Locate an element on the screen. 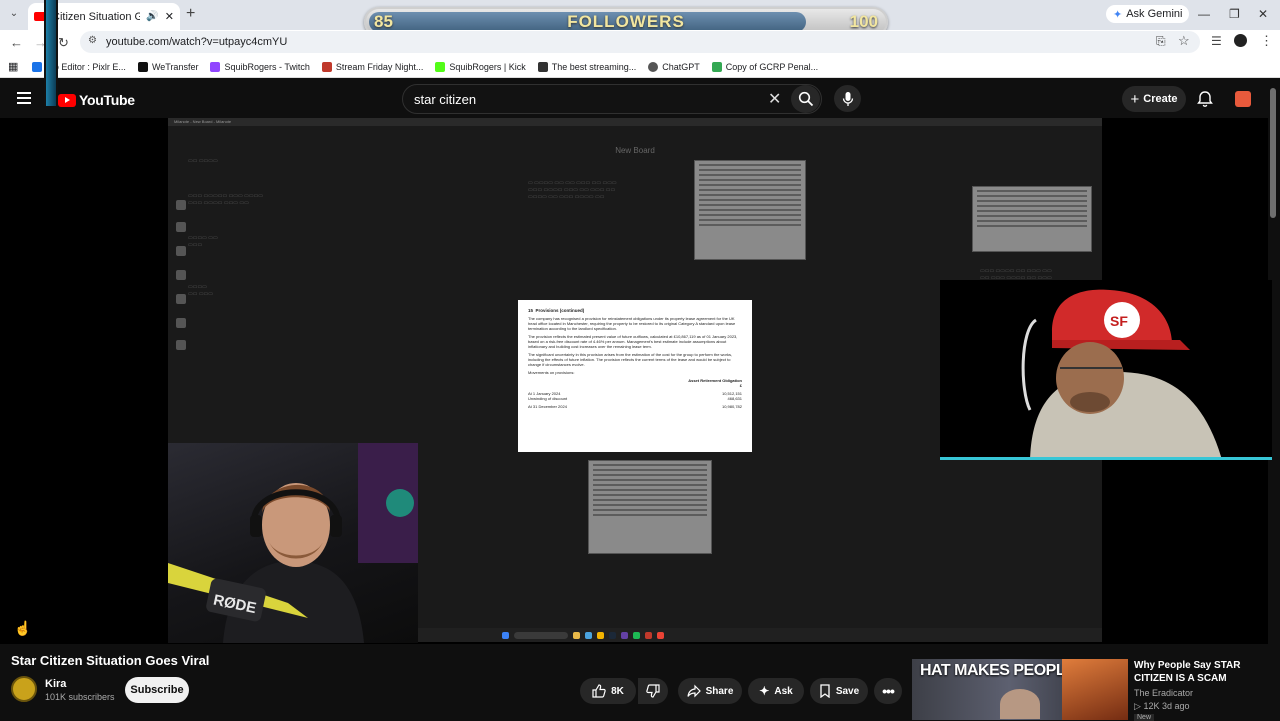 This screenshot has height=721, width=1280. board-card-text is located at coordinates (750, 210).